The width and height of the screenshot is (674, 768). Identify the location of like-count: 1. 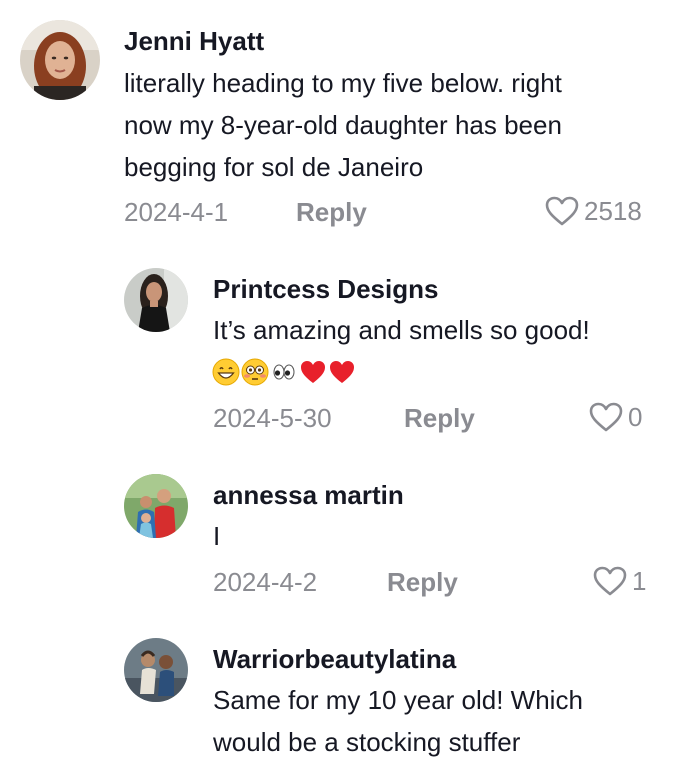
(639, 581).